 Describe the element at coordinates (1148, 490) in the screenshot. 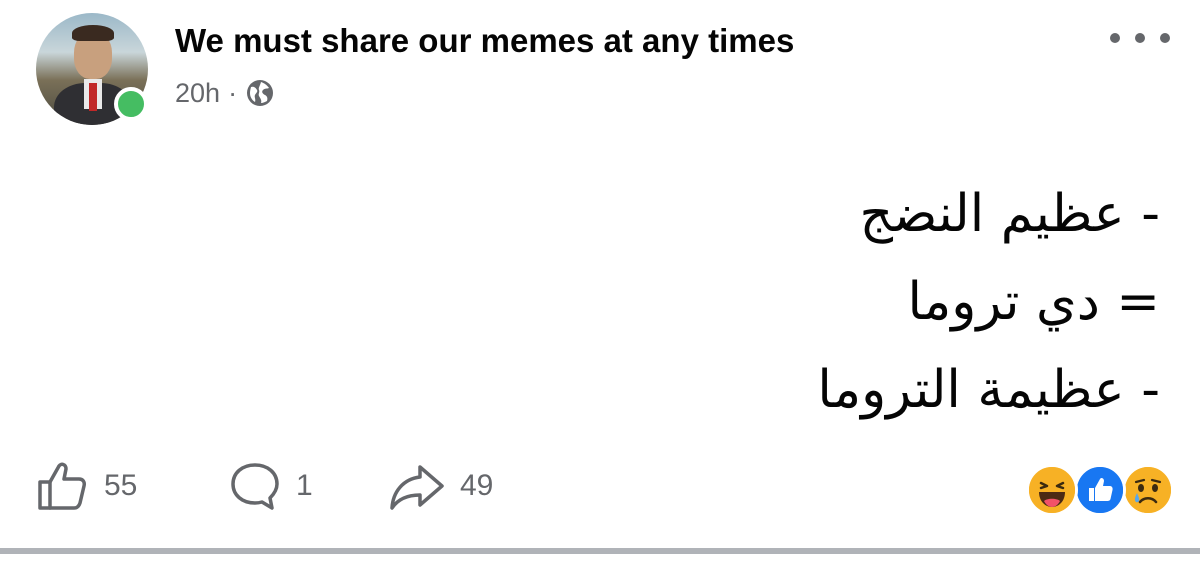

I see `sad-reaction-icon` at that location.